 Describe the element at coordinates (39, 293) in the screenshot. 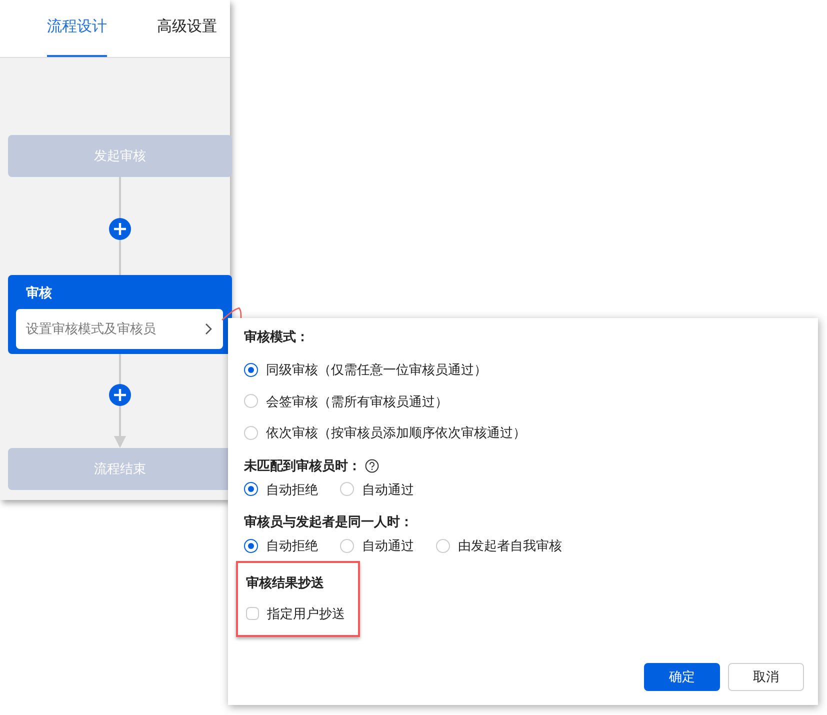

I see `node-title: 审核` at that location.